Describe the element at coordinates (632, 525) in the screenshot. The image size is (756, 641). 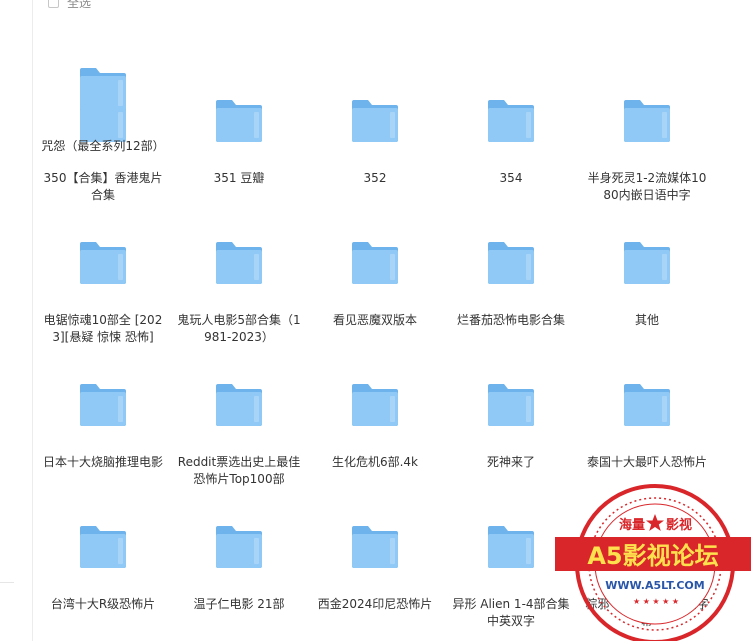
I see `watermark-top-left-text: 海量` at that location.